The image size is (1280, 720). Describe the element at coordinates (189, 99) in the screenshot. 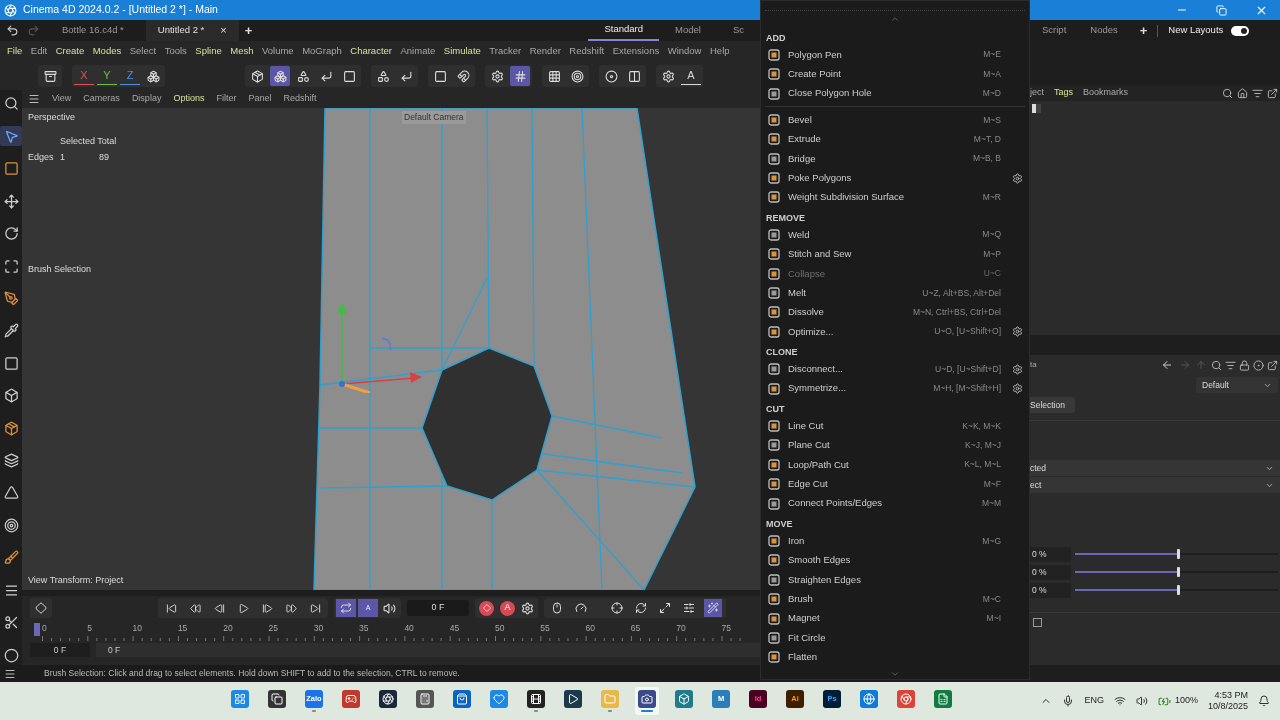

I see `viewport-menu-item: Options` at that location.